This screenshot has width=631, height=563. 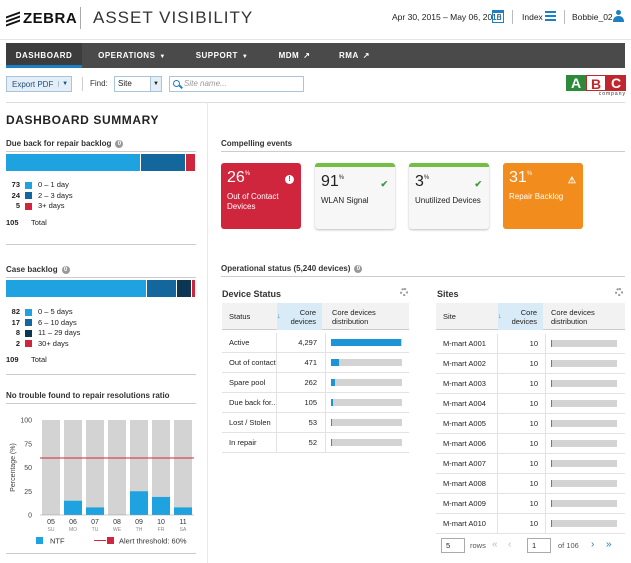 What do you see at coordinates (464, 343) in the screenshot?
I see `site-cell: M-mart A001` at bounding box center [464, 343].